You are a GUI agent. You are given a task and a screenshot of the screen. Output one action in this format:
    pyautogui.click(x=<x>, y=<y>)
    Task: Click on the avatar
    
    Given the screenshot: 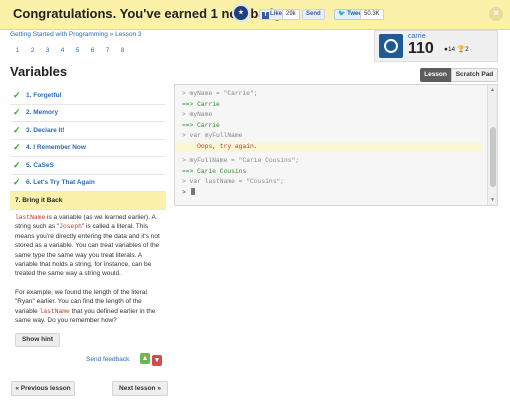 What is the action you would take?
    pyautogui.click(x=391, y=46)
    